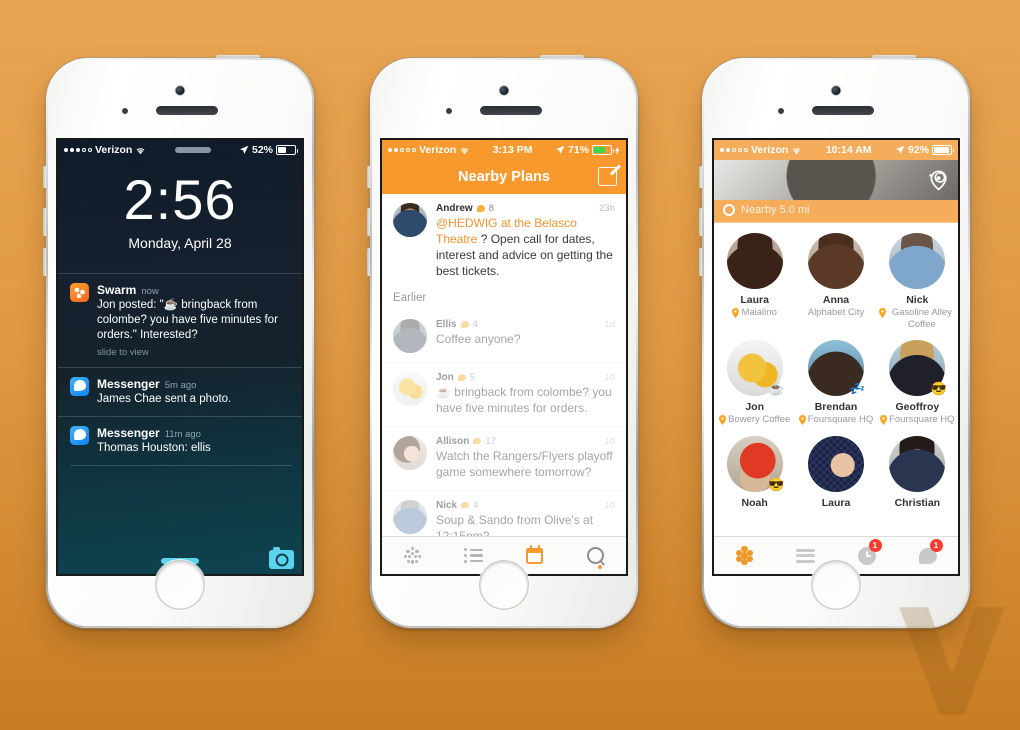 This screenshot has height=730, width=1020. What do you see at coordinates (836, 407) in the screenshot?
I see `friend-name: Brendan` at bounding box center [836, 407].